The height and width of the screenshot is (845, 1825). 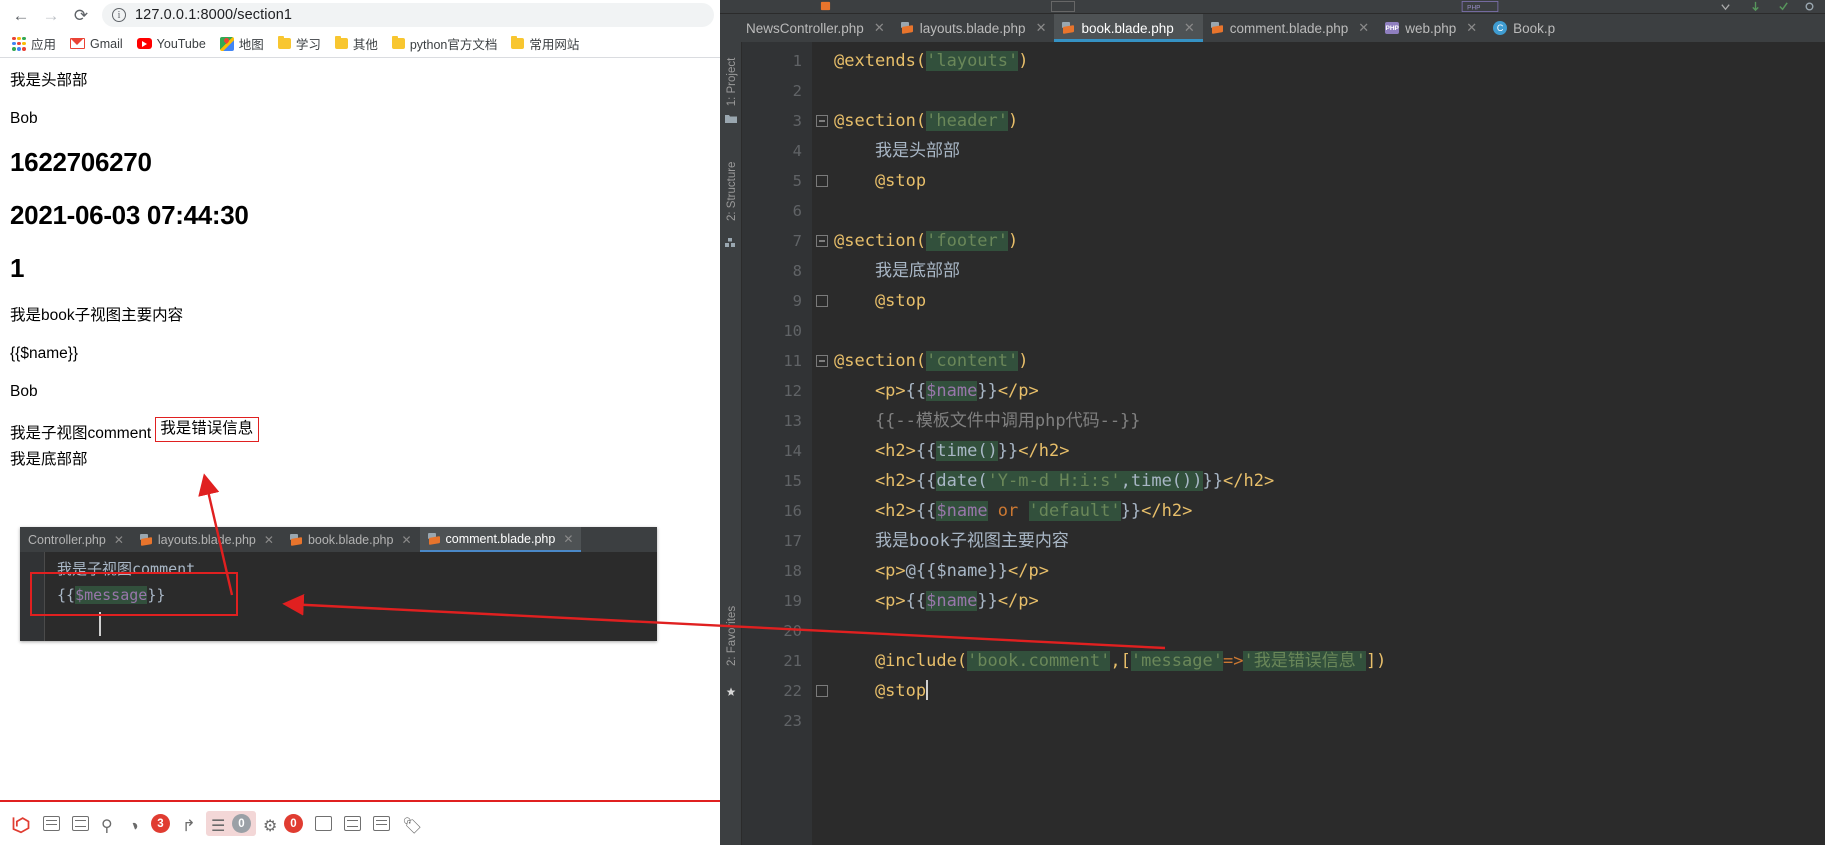 I want to click on page-header-text: 我是头部部, so click(x=49, y=80).